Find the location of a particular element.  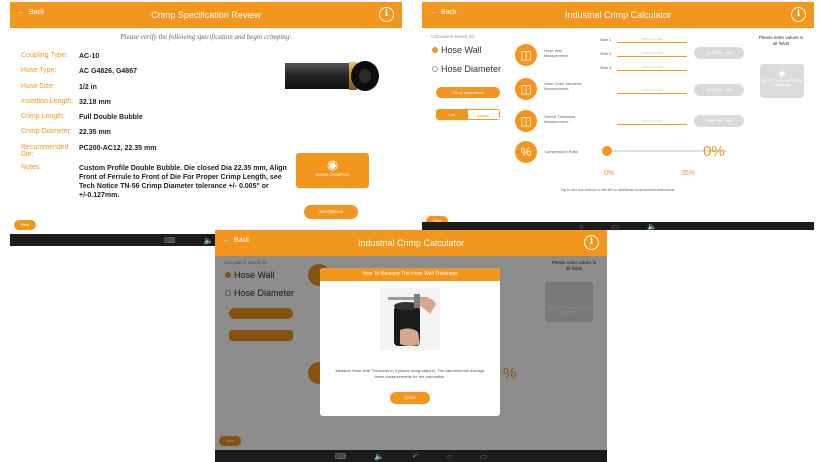

radio-selected-icon is located at coordinates (435, 50).